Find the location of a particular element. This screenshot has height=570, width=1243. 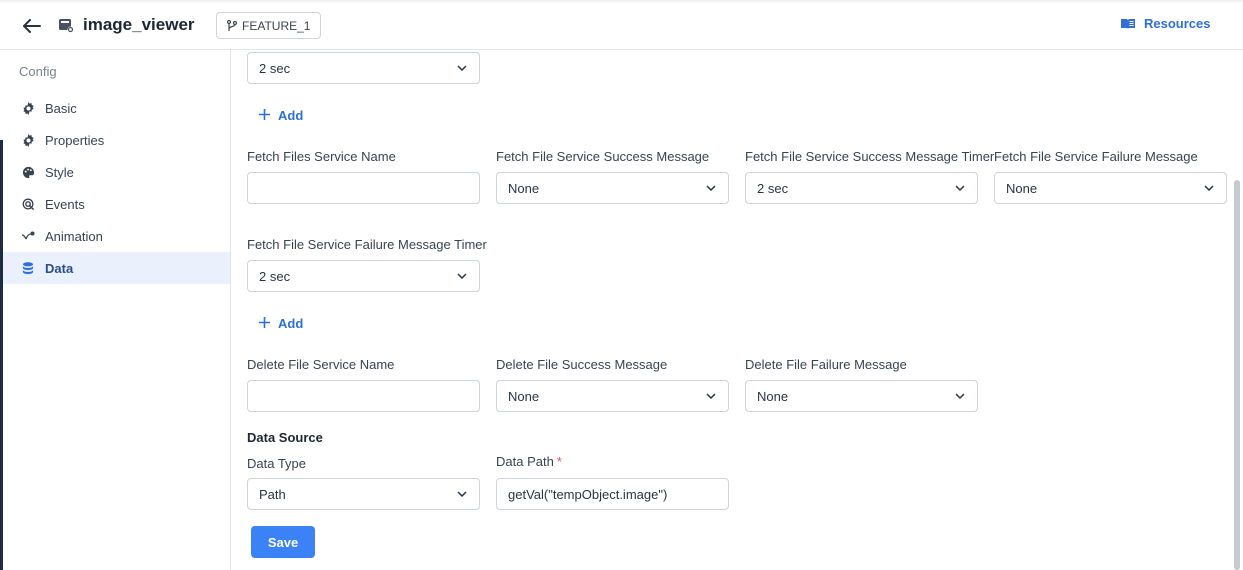

app-header: image_viewer FEATURE_1 Resources is located at coordinates (621, 25).